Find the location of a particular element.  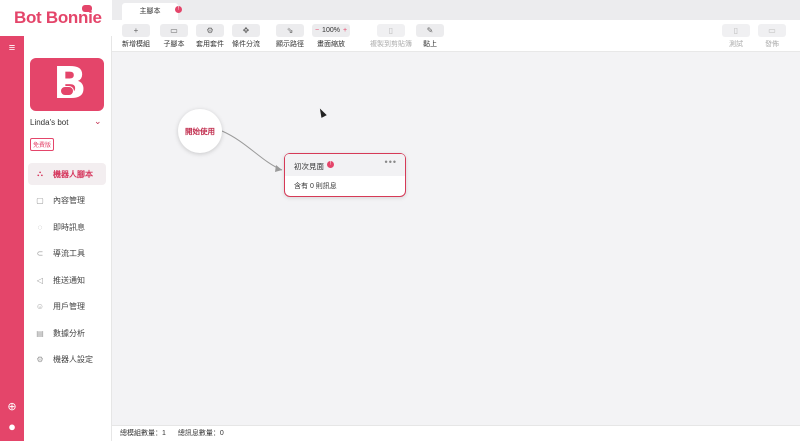

branch-icon: ✥ is located at coordinates (246, 30).